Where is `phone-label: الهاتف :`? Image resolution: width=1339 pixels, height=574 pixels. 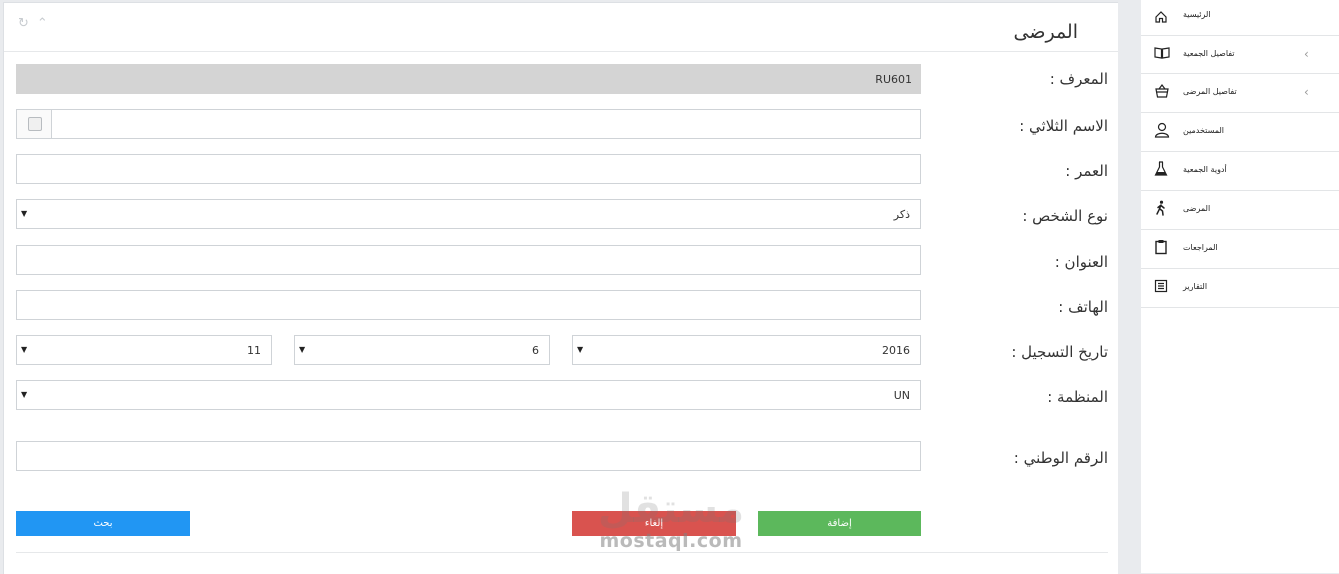
phone-label: الهاتف : is located at coordinates (1083, 307).